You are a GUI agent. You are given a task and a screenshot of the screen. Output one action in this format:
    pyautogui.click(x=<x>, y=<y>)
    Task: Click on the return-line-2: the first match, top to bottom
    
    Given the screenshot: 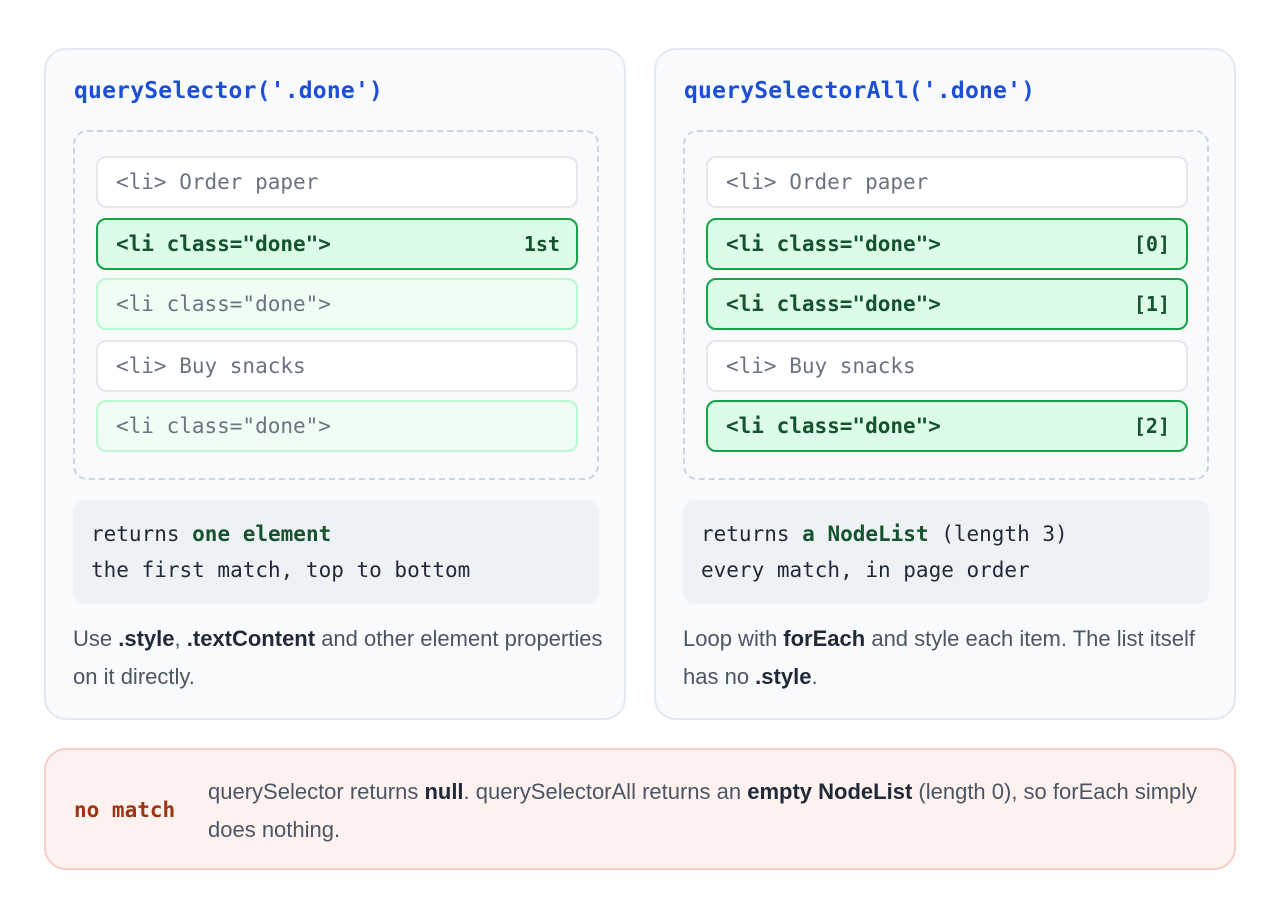 What is the action you would take?
    pyautogui.click(x=281, y=570)
    